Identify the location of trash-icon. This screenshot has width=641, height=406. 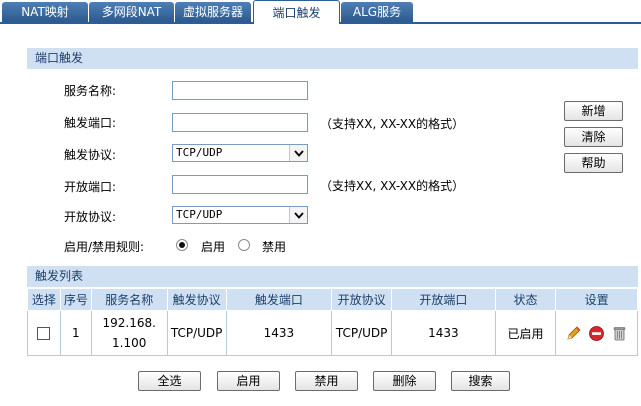
(619, 333).